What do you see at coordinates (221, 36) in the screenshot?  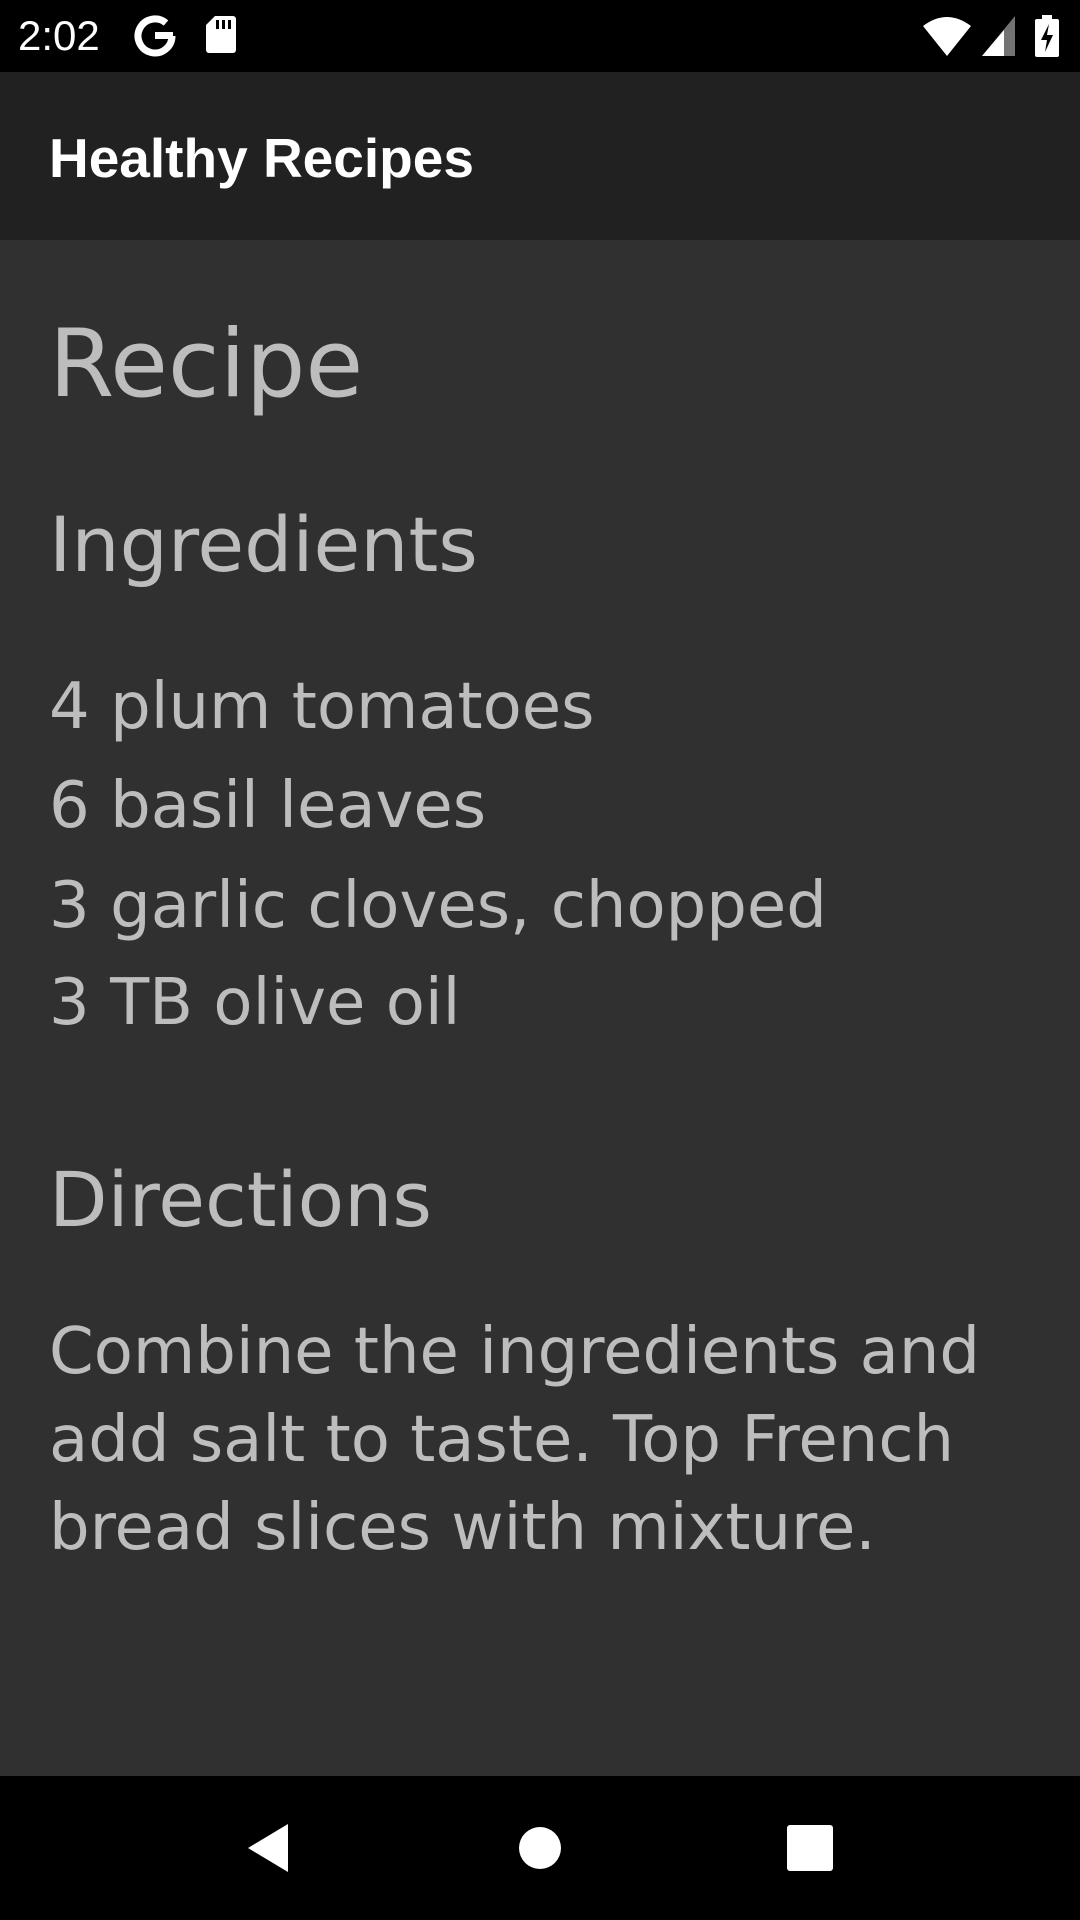 I see `sd-card-icon` at bounding box center [221, 36].